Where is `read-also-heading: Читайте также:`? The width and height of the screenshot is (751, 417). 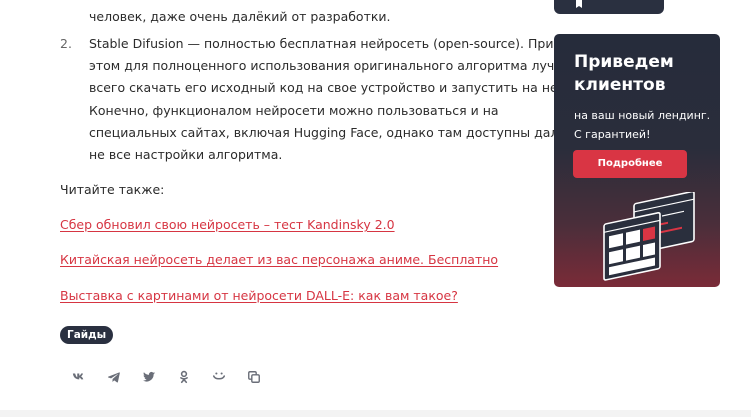 read-also-heading: Читайте также: is located at coordinates (112, 189).